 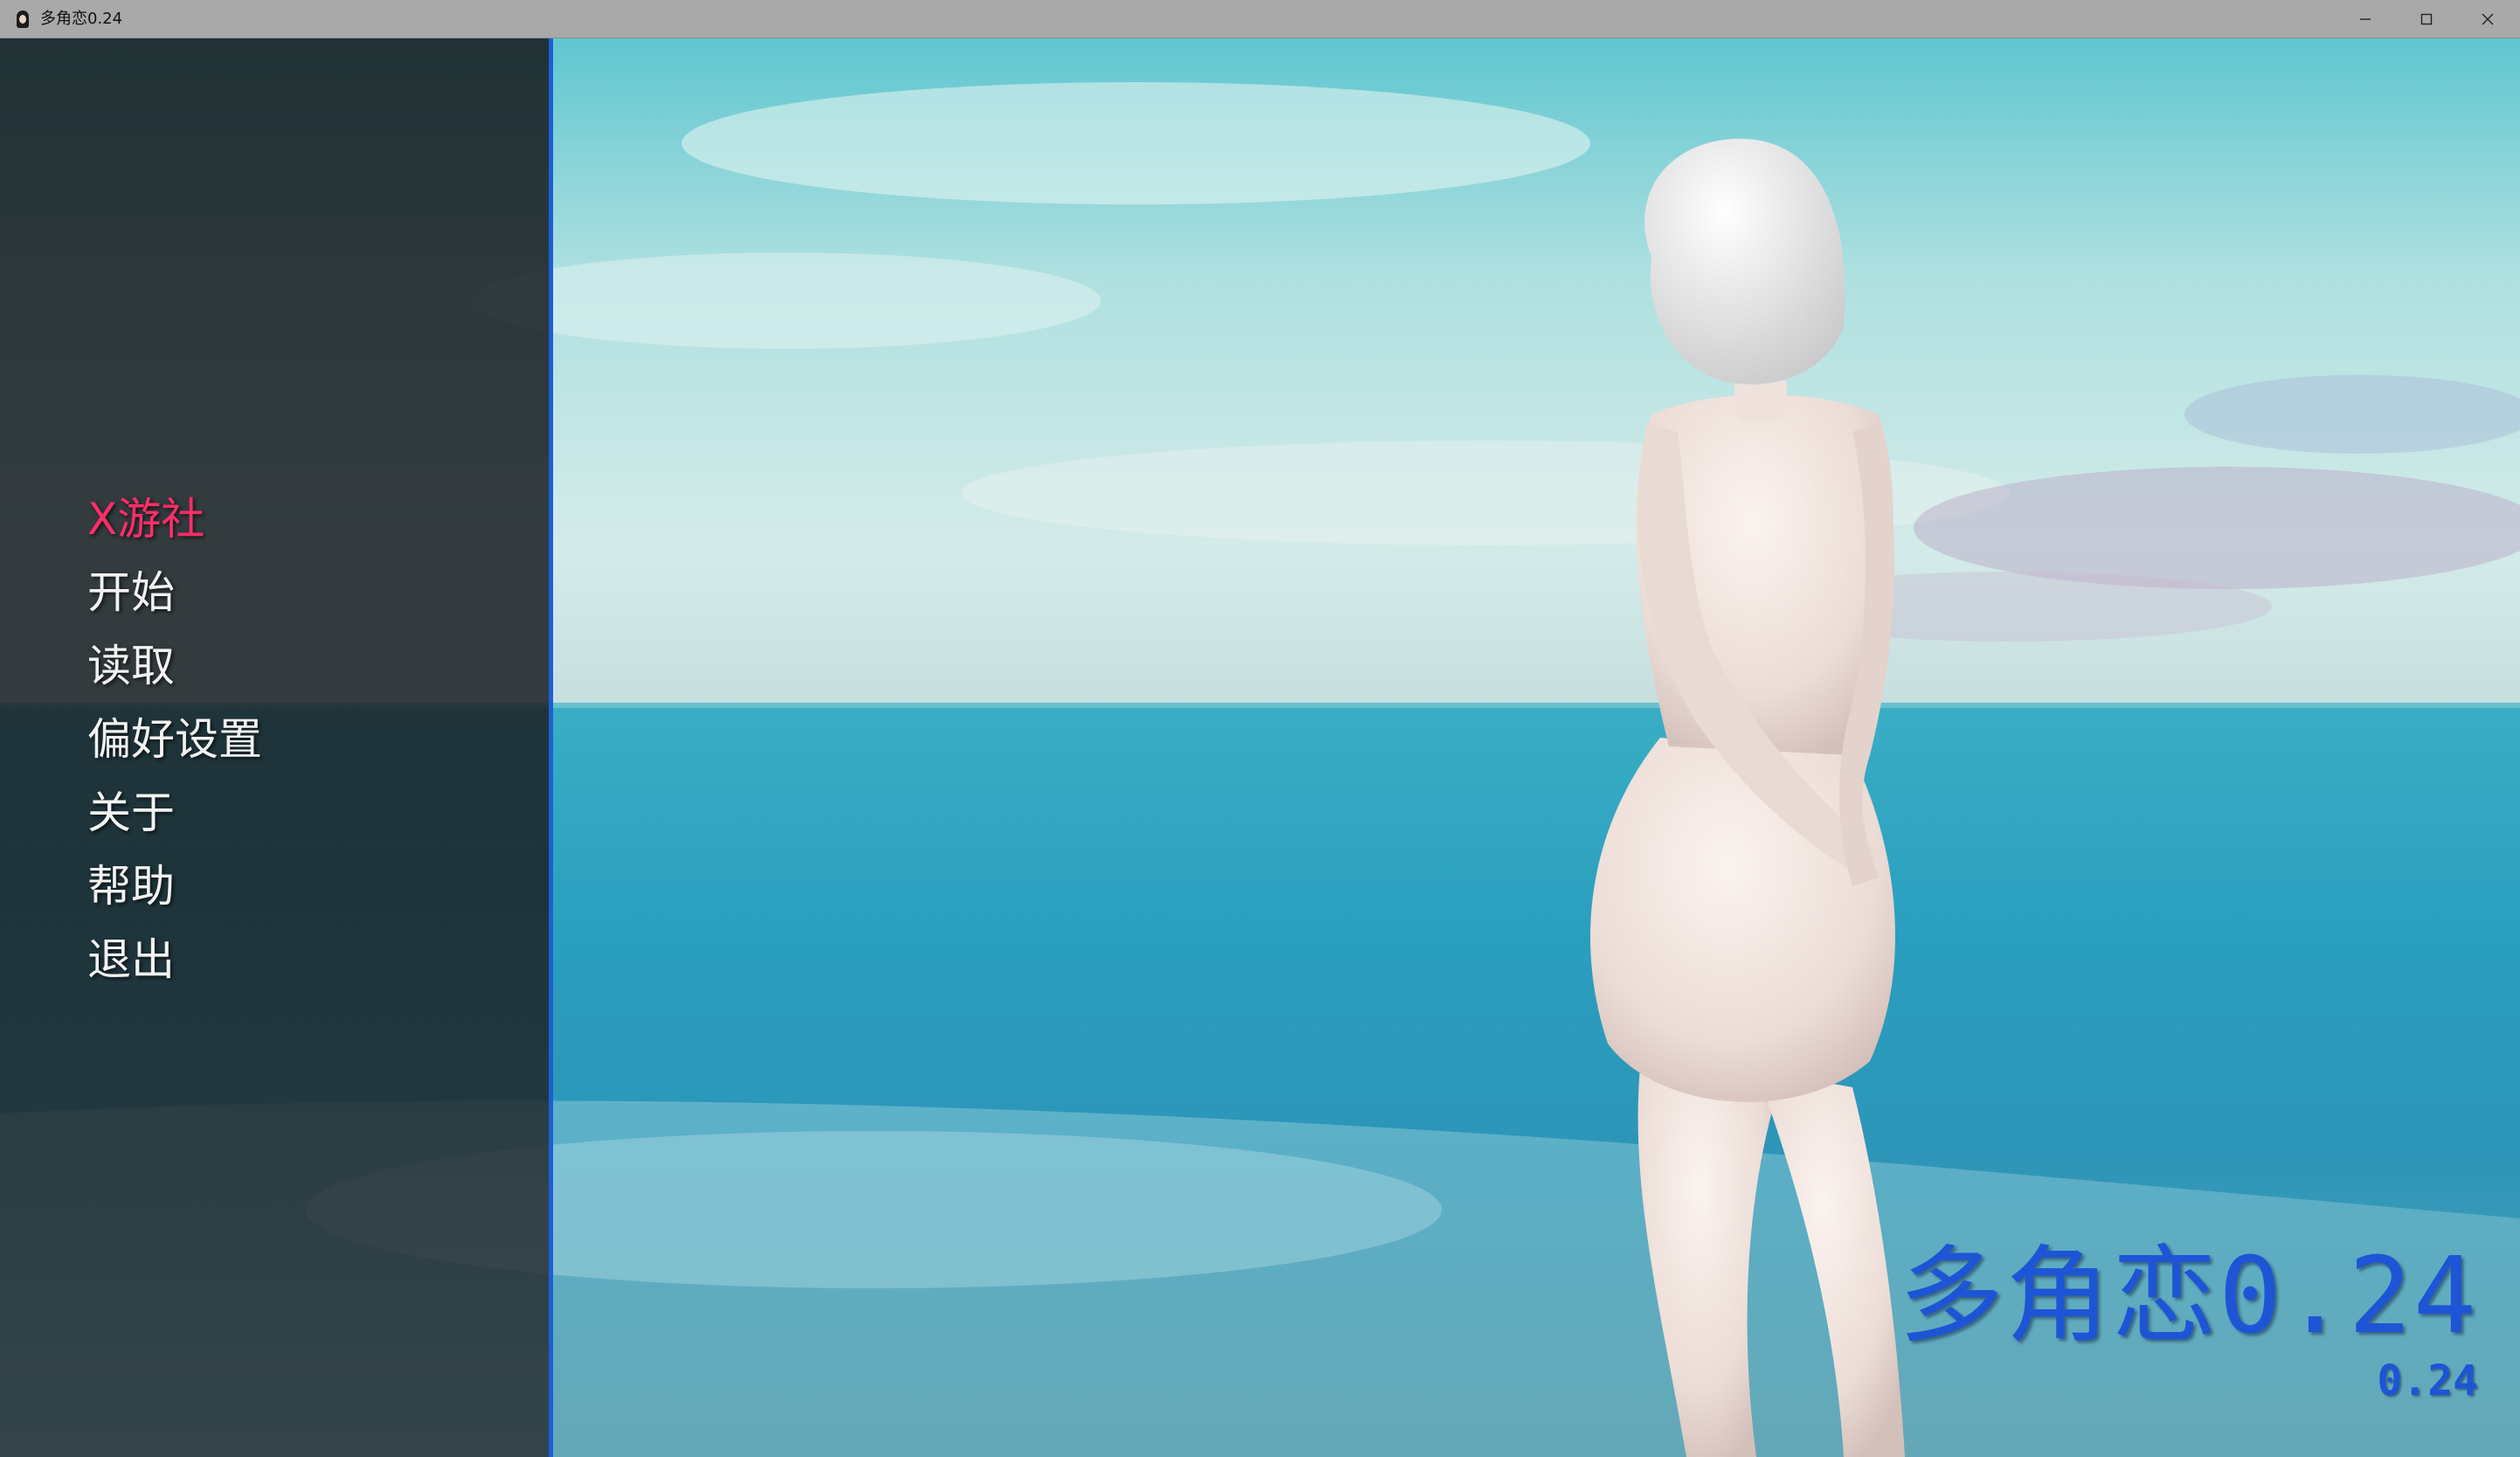 I want to click on title-bar: 多角恋0.24, so click(x=1260, y=19).